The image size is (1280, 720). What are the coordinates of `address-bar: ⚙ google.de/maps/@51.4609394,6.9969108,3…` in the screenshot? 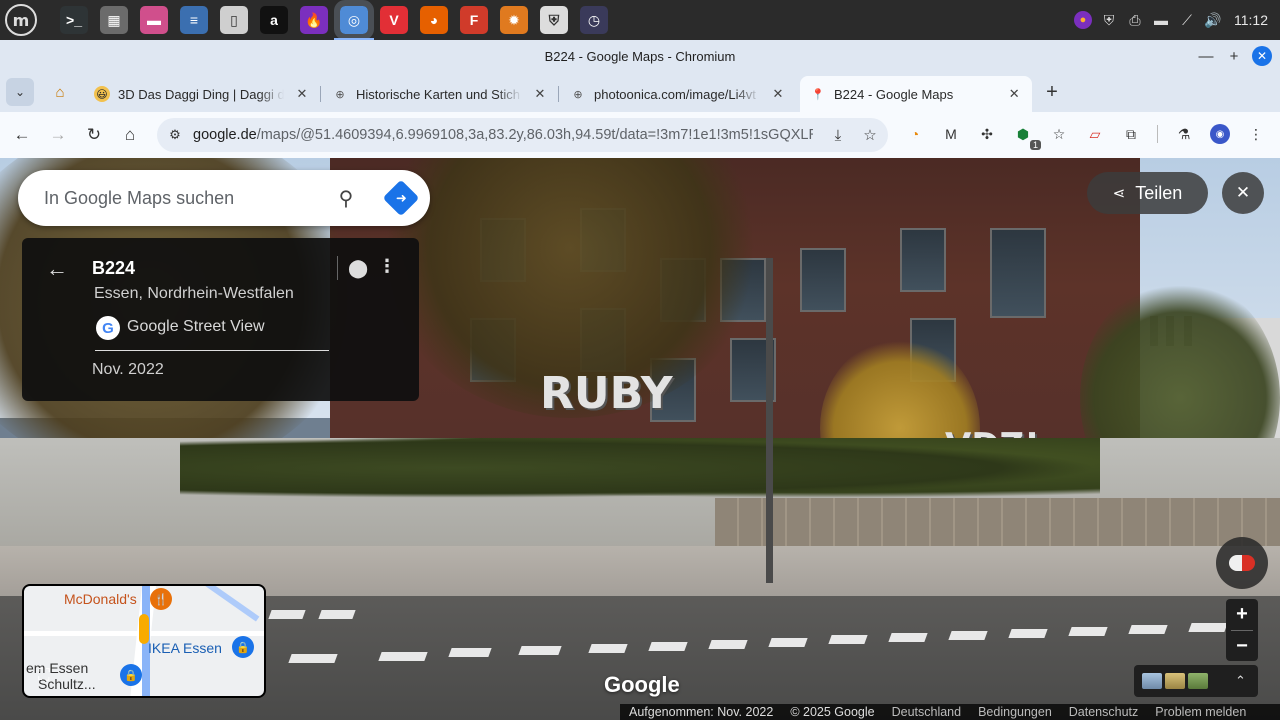 It's located at (522, 135).